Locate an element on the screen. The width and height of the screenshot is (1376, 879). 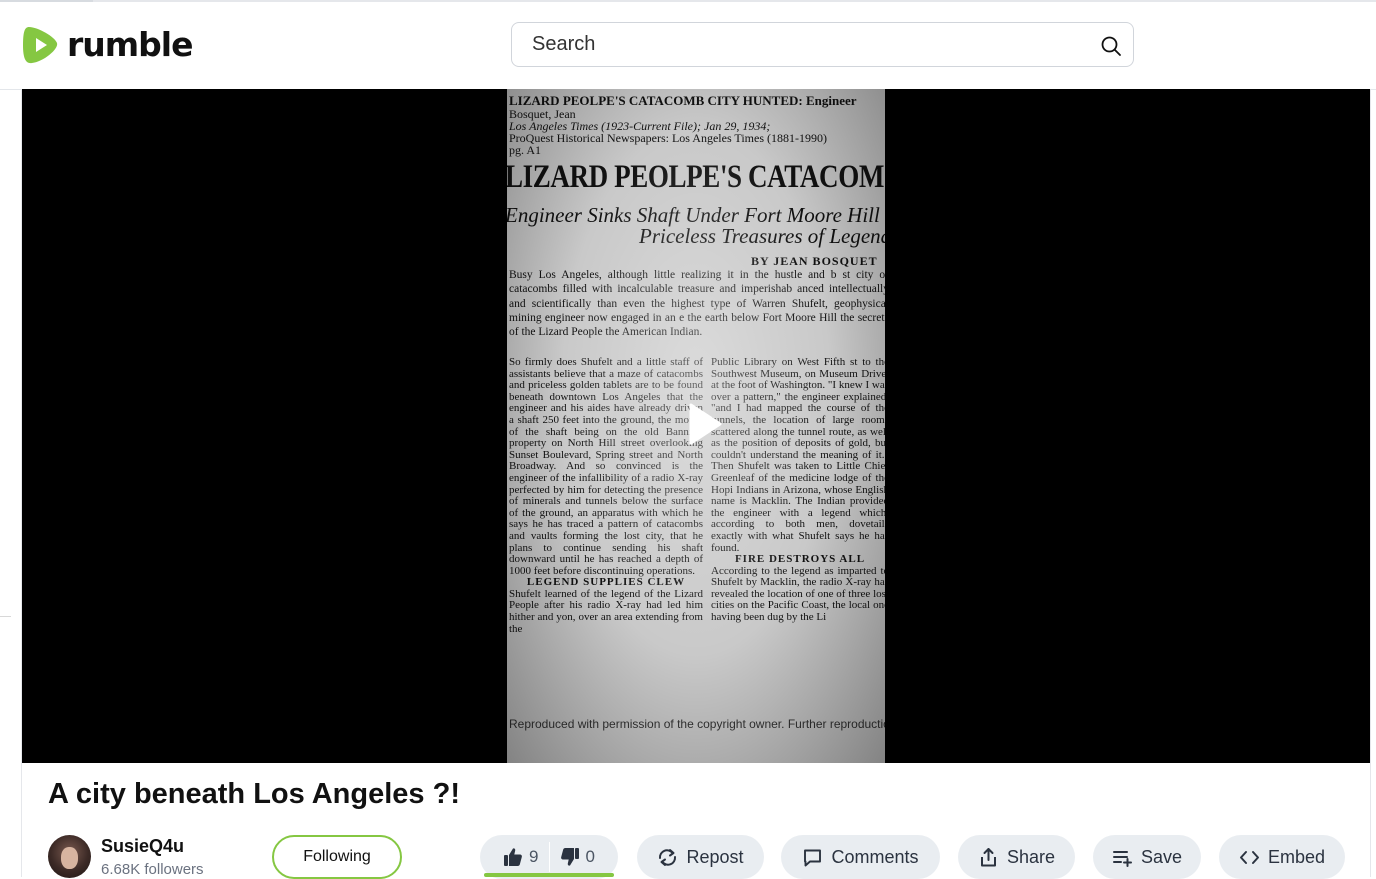
like-count: 9 is located at coordinates (534, 856).